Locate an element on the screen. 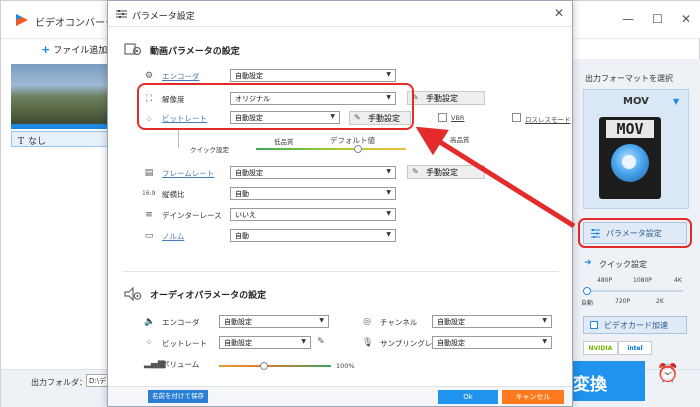 This screenshot has width=700, height=407. framerate-manual-label: 手動設定 is located at coordinates (442, 172).